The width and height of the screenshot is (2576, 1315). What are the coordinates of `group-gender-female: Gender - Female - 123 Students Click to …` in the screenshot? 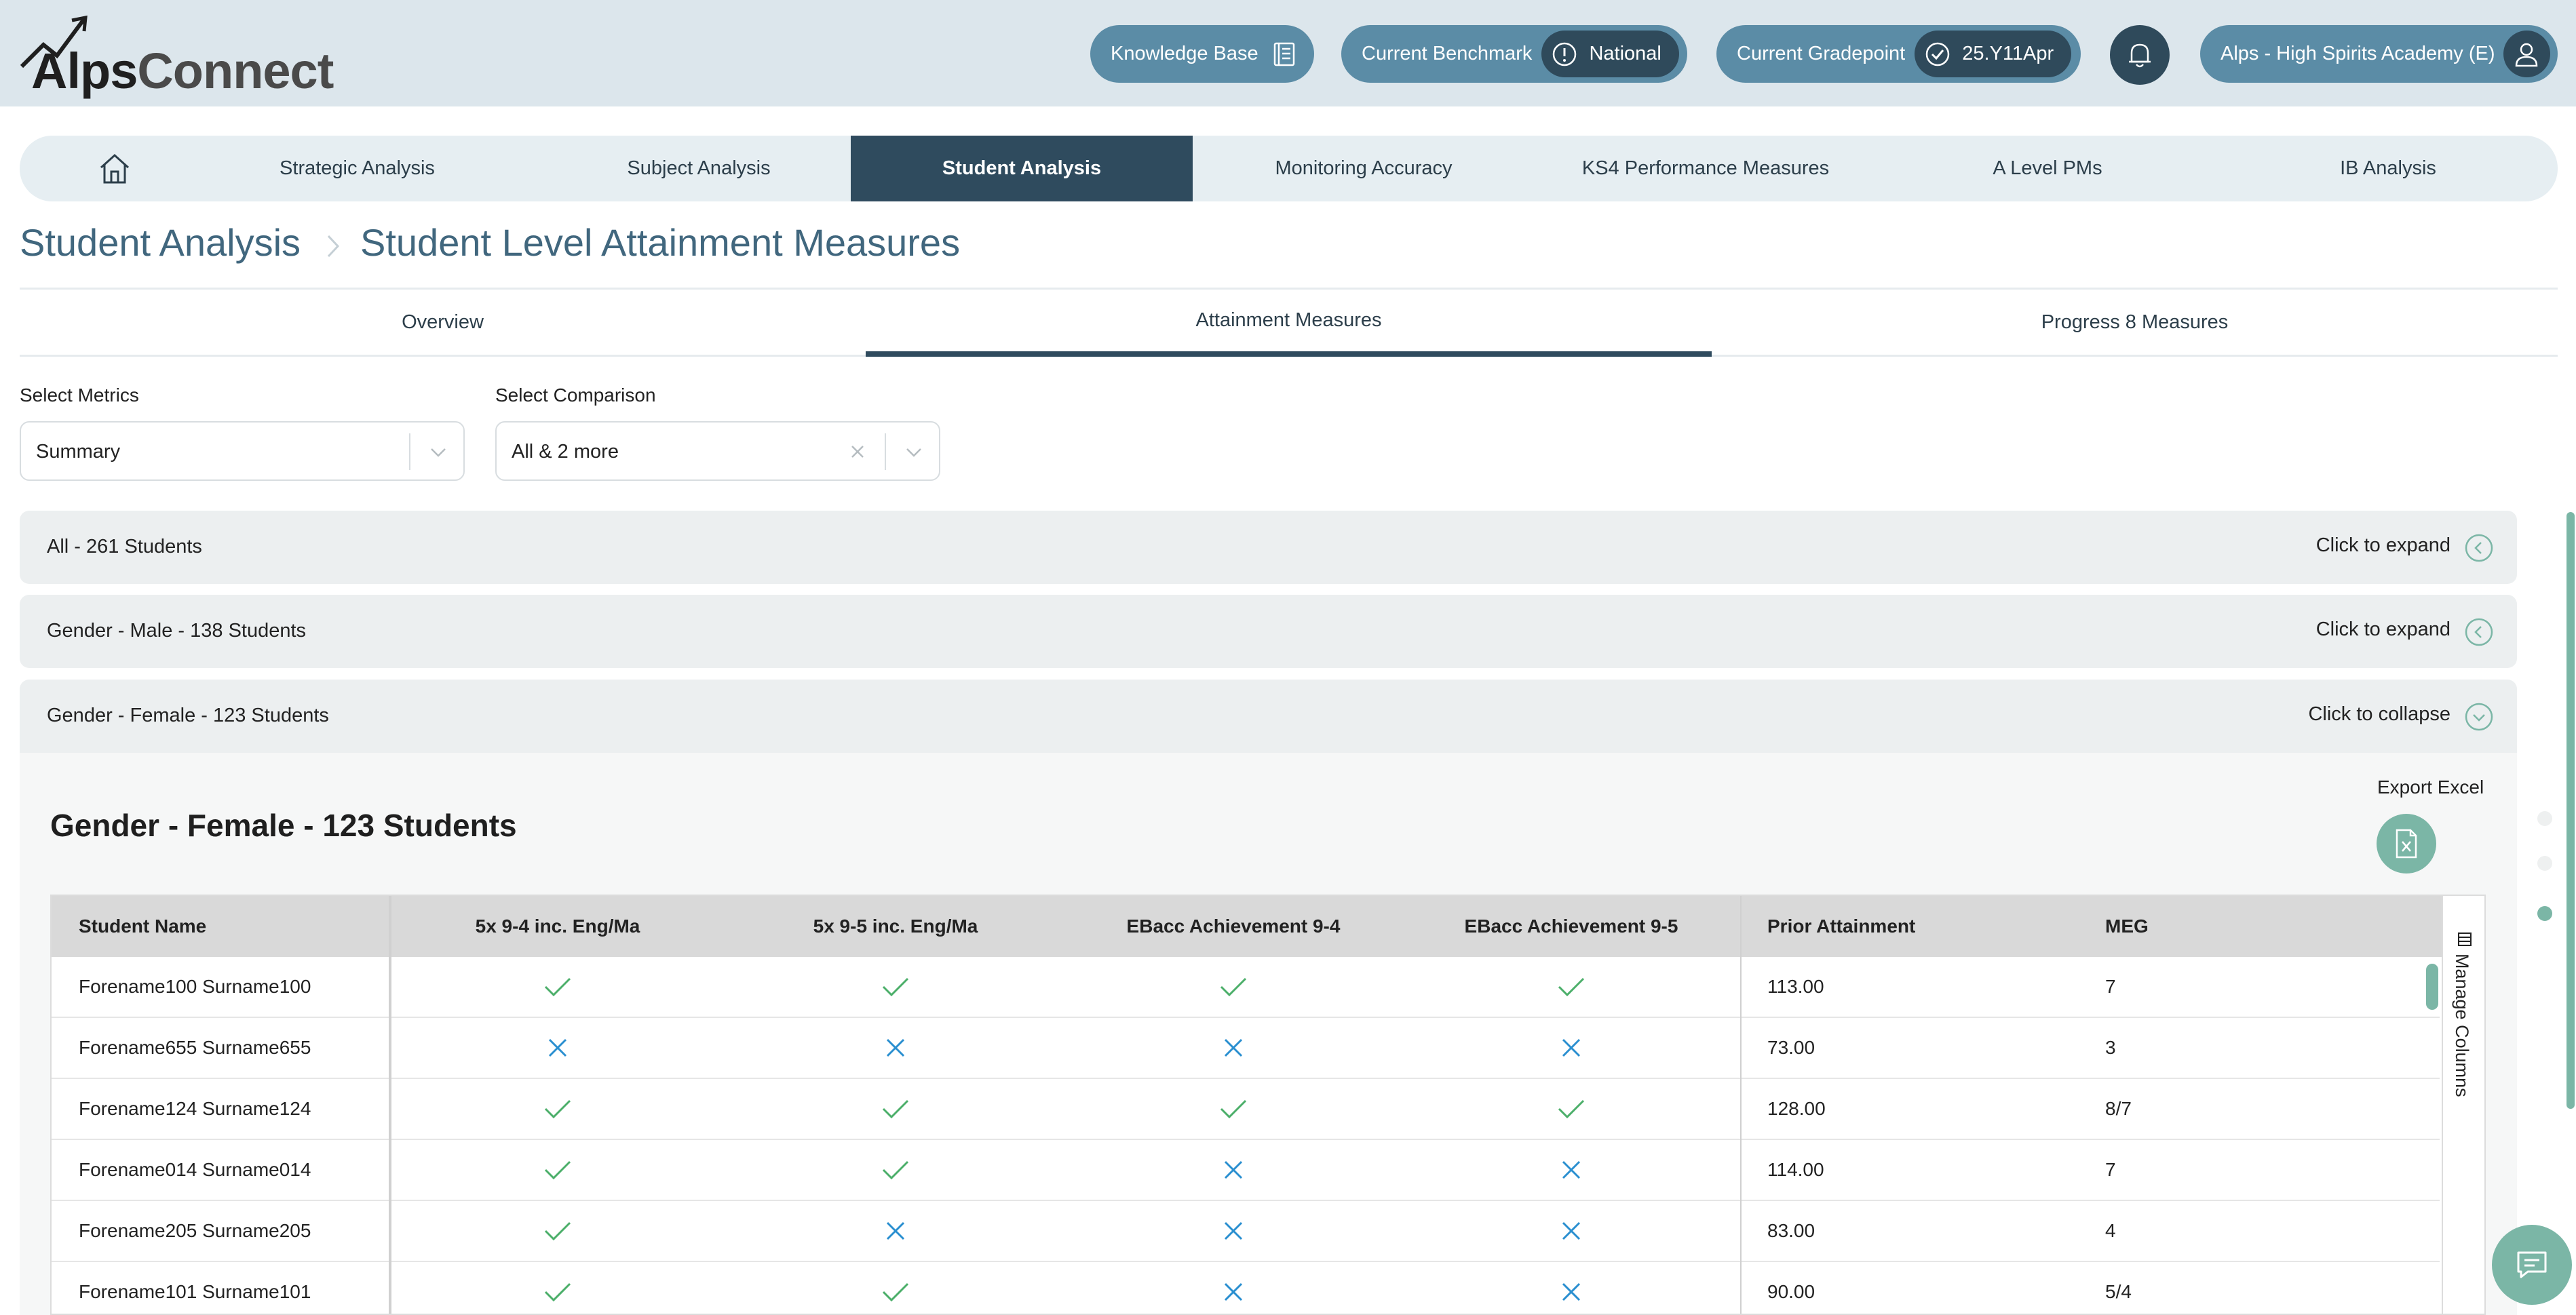 It's located at (1268, 716).